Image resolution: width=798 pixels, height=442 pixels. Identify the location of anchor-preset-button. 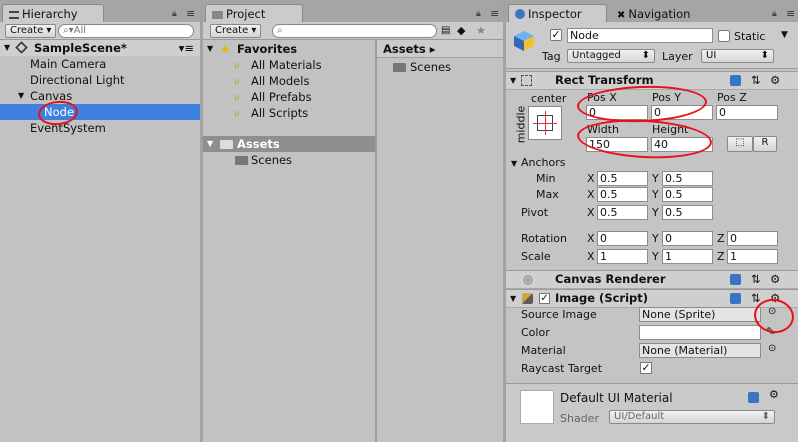
(545, 123).